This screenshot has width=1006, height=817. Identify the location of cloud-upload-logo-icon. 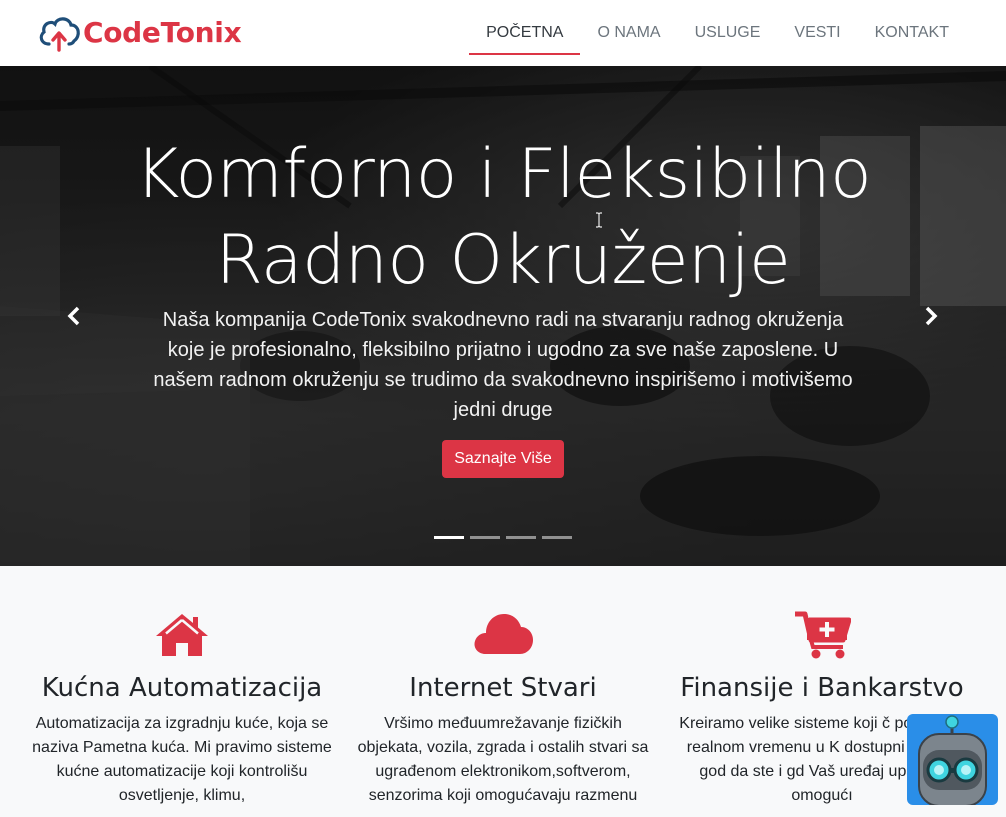
(59, 34).